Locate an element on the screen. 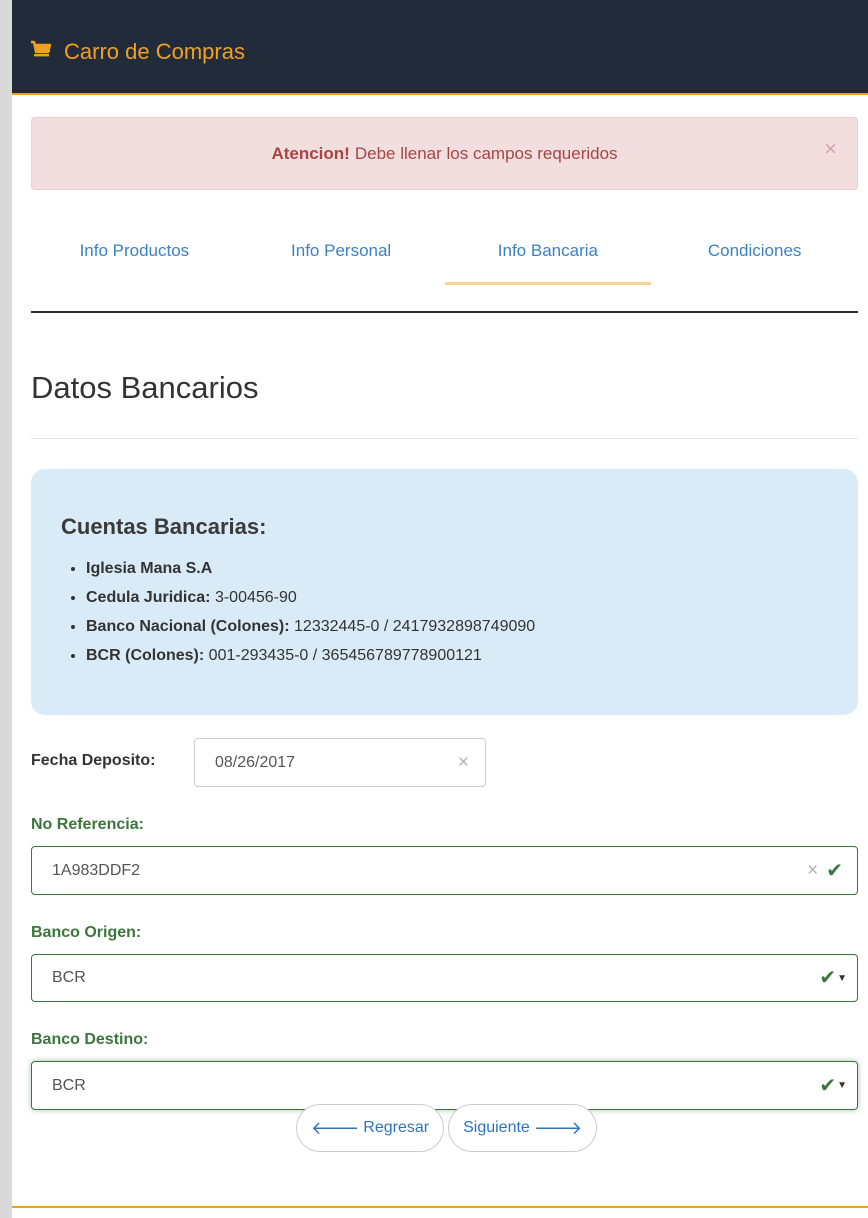 The width and height of the screenshot is (868, 1218). alert-strong: Atencion! is located at coordinates (310, 153).